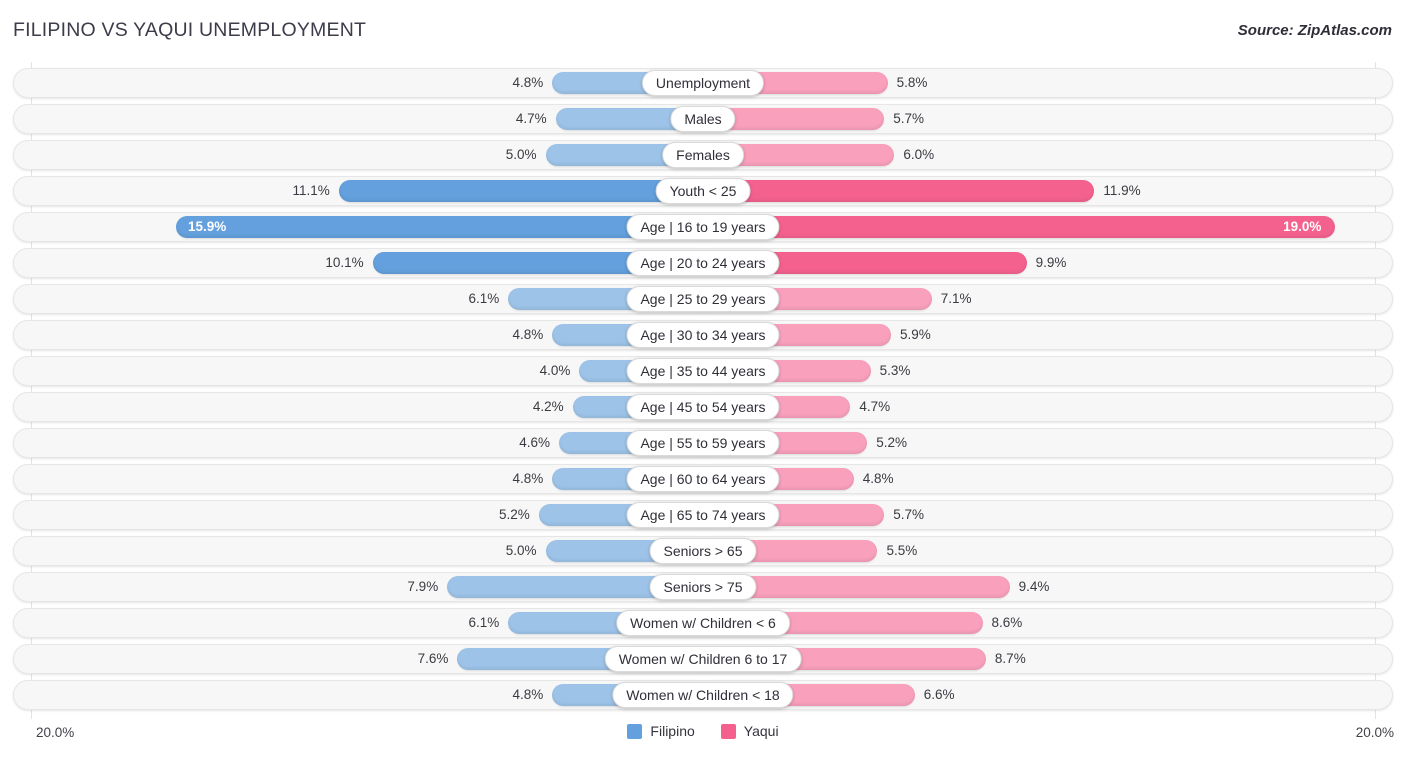 Image resolution: width=1406 pixels, height=757 pixels. I want to click on chart-legend: Filipino Yaqui, so click(703, 731).